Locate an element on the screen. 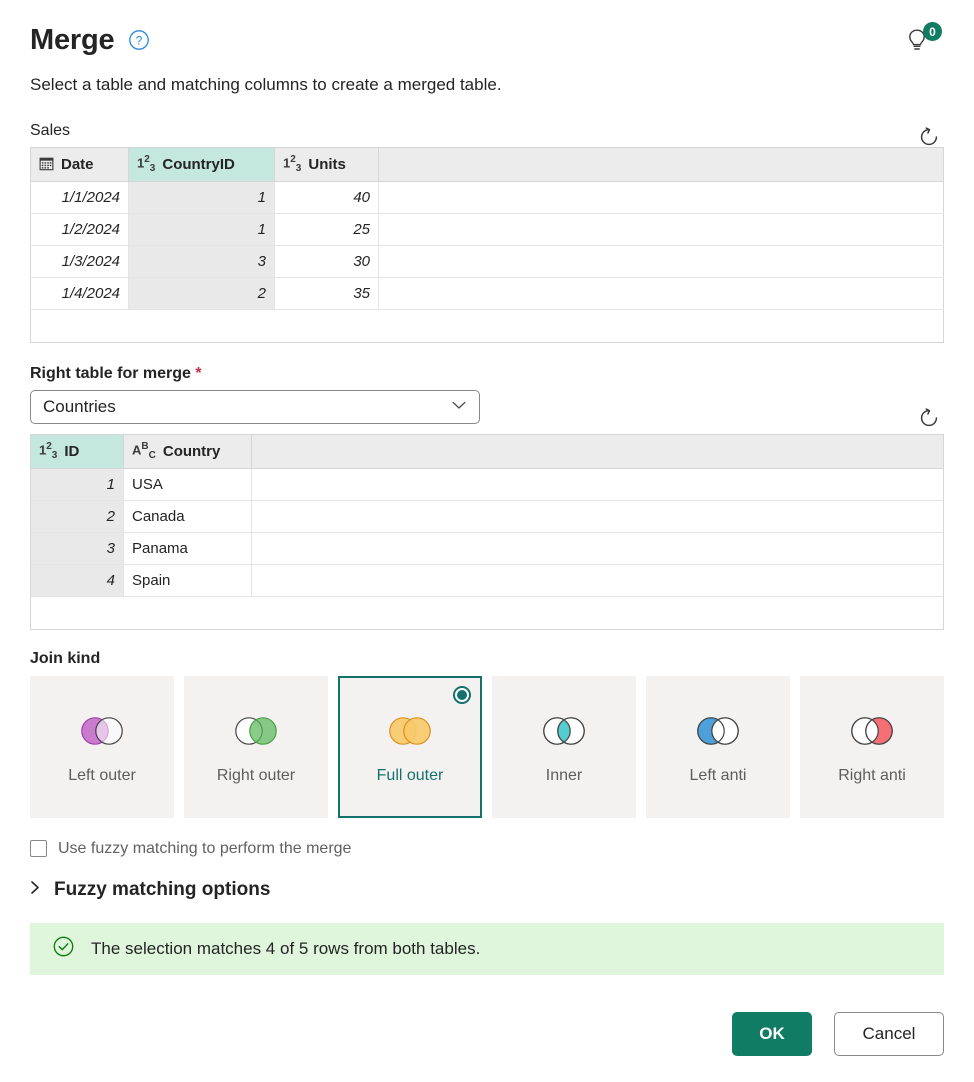 This screenshot has width=974, height=1082. fuzzy-matching-checkbox-row: Use fuzzy matching to perform the merge is located at coordinates (487, 849).